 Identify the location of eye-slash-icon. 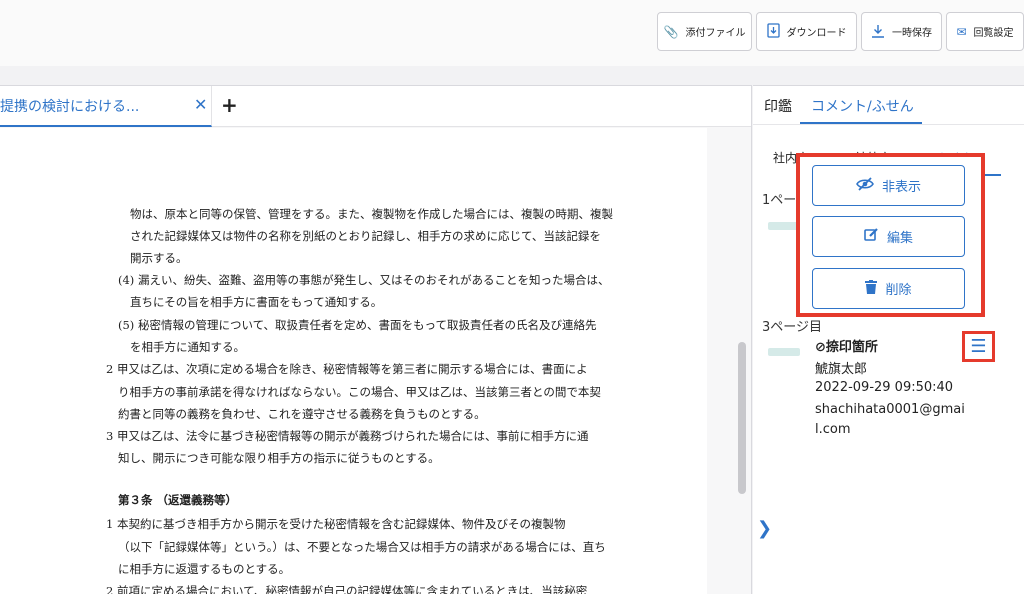
(865, 185).